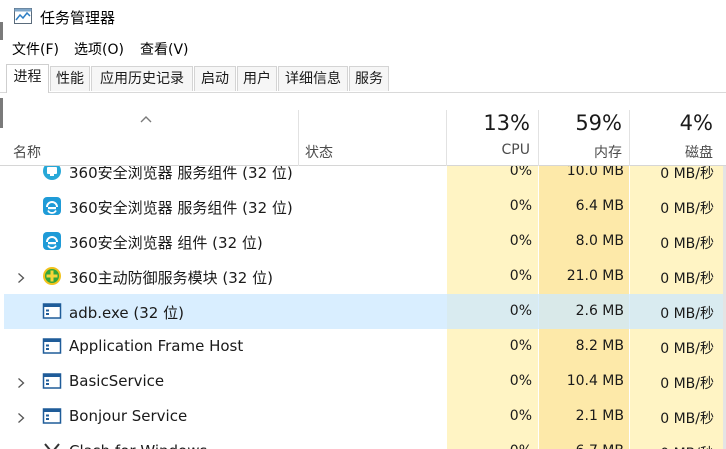 The height and width of the screenshot is (449, 726). Describe the element at coordinates (365, 177) in the screenshot. I see `process-row: 360安全浏览器 服务组件 (32 位) 0% 10.0 MB 0 MB/秒` at that location.